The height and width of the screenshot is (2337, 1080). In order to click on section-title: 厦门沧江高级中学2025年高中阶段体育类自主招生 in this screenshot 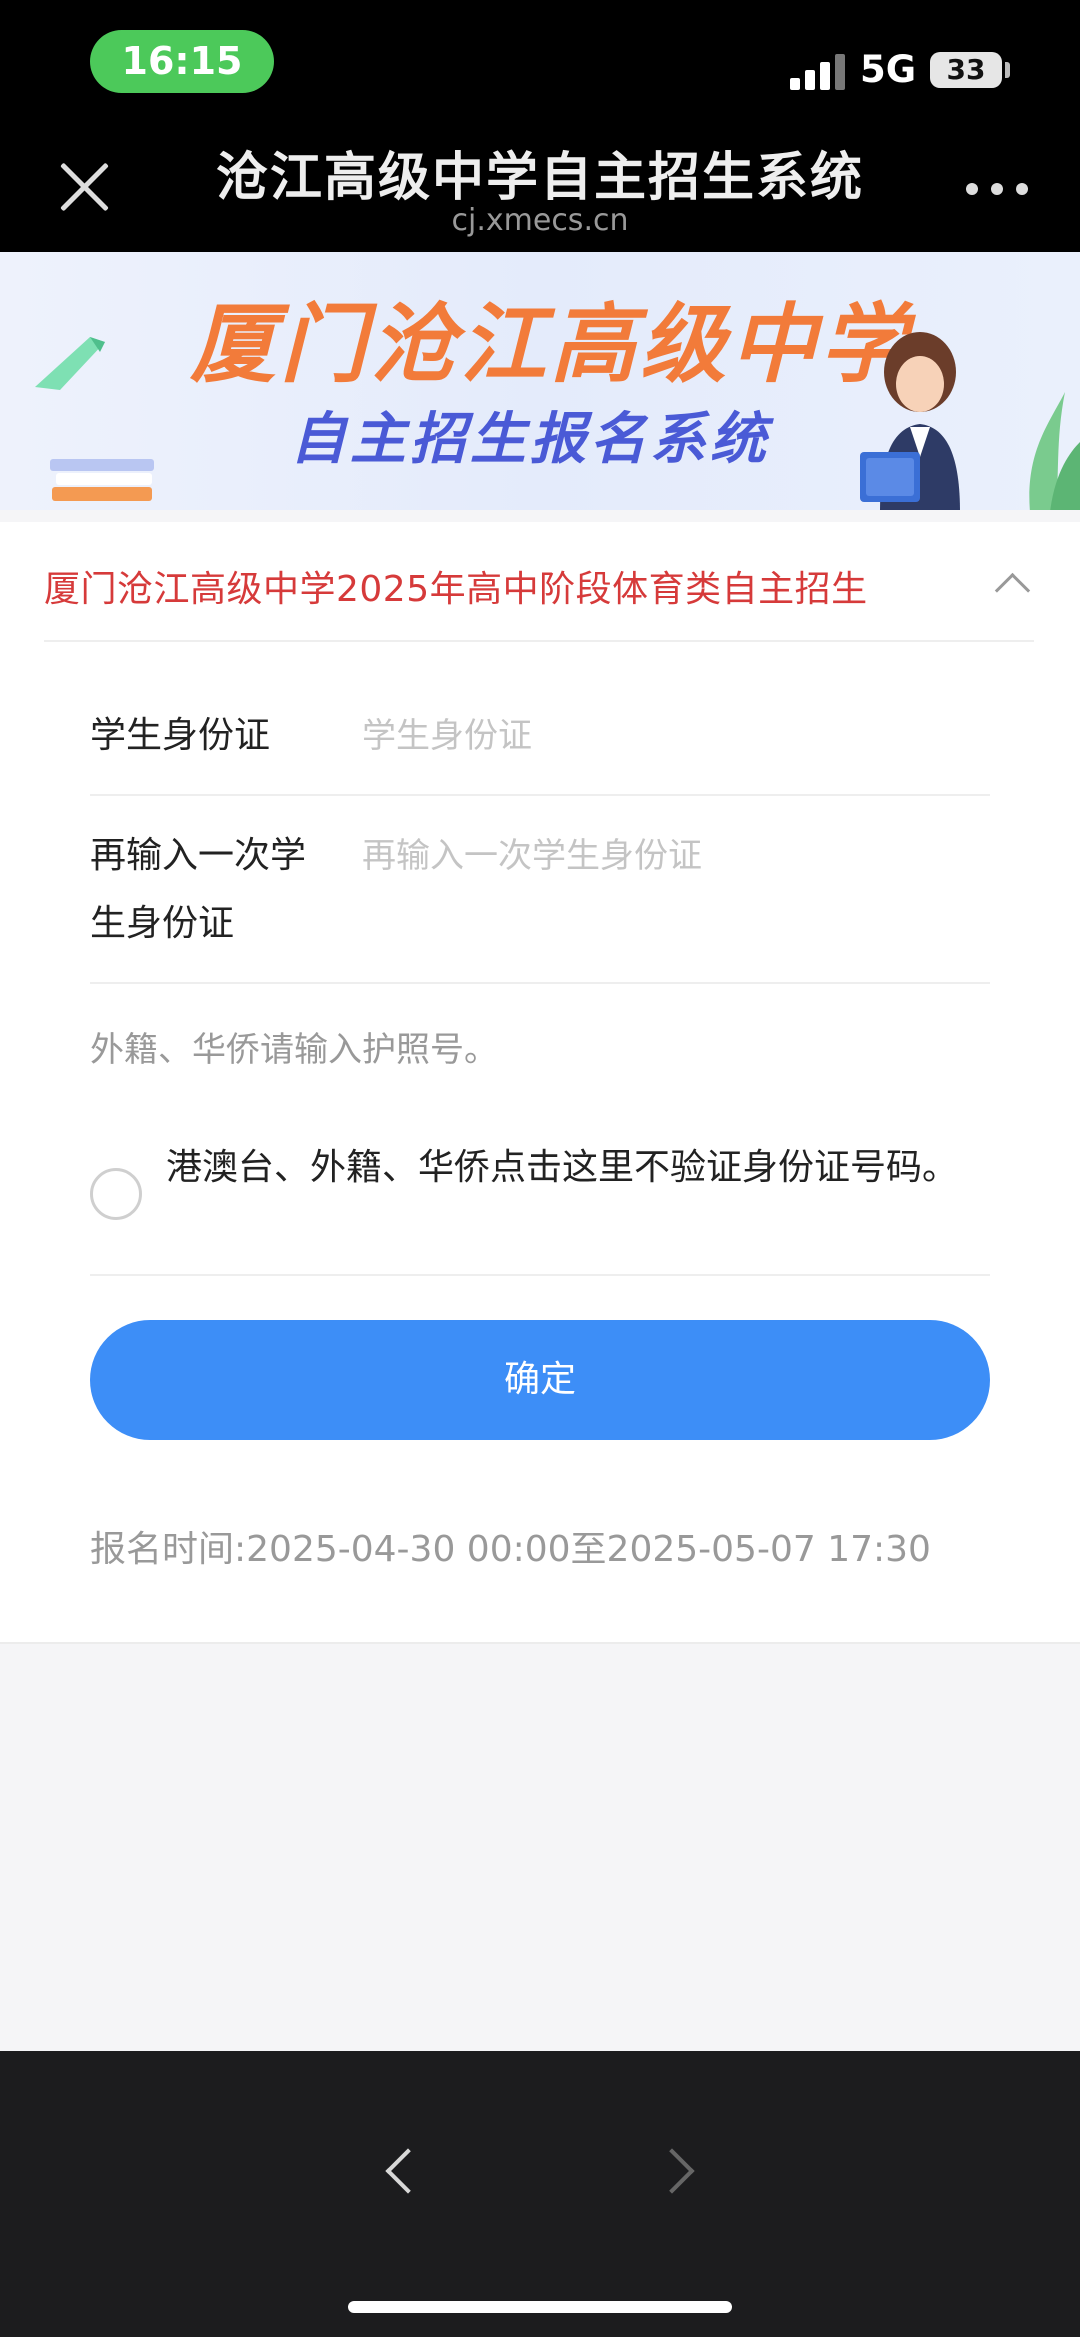, I will do `click(456, 586)`.